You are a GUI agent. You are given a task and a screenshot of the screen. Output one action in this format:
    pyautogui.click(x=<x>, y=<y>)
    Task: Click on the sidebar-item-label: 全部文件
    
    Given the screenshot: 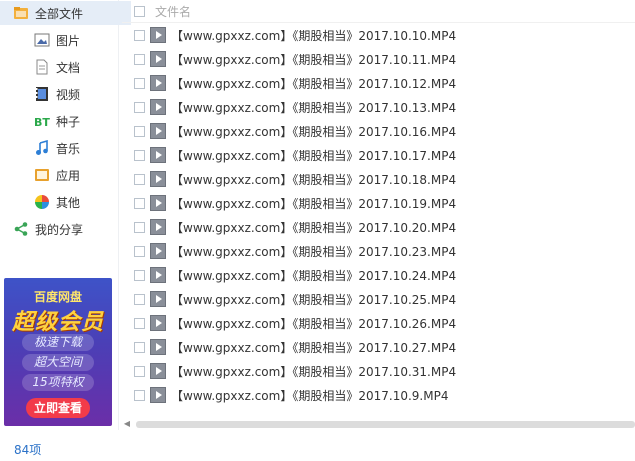 What is the action you would take?
    pyautogui.click(x=59, y=13)
    